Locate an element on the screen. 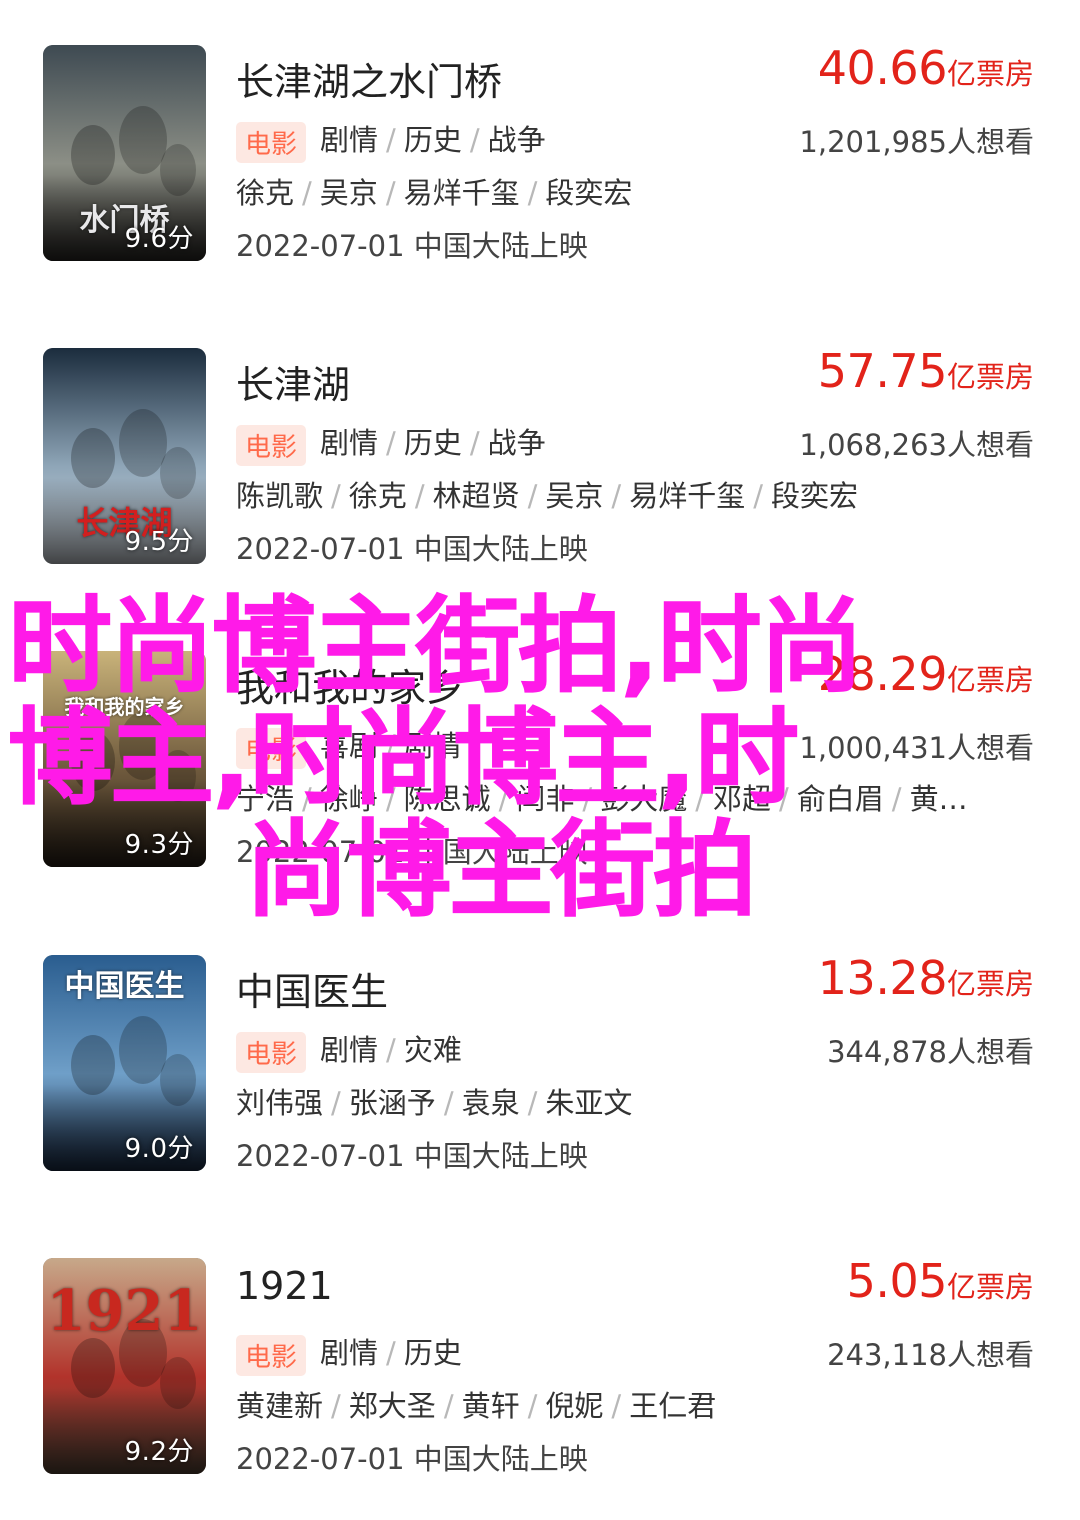 The width and height of the screenshot is (1080, 1520). cast-member: 邓超 is located at coordinates (742, 799).